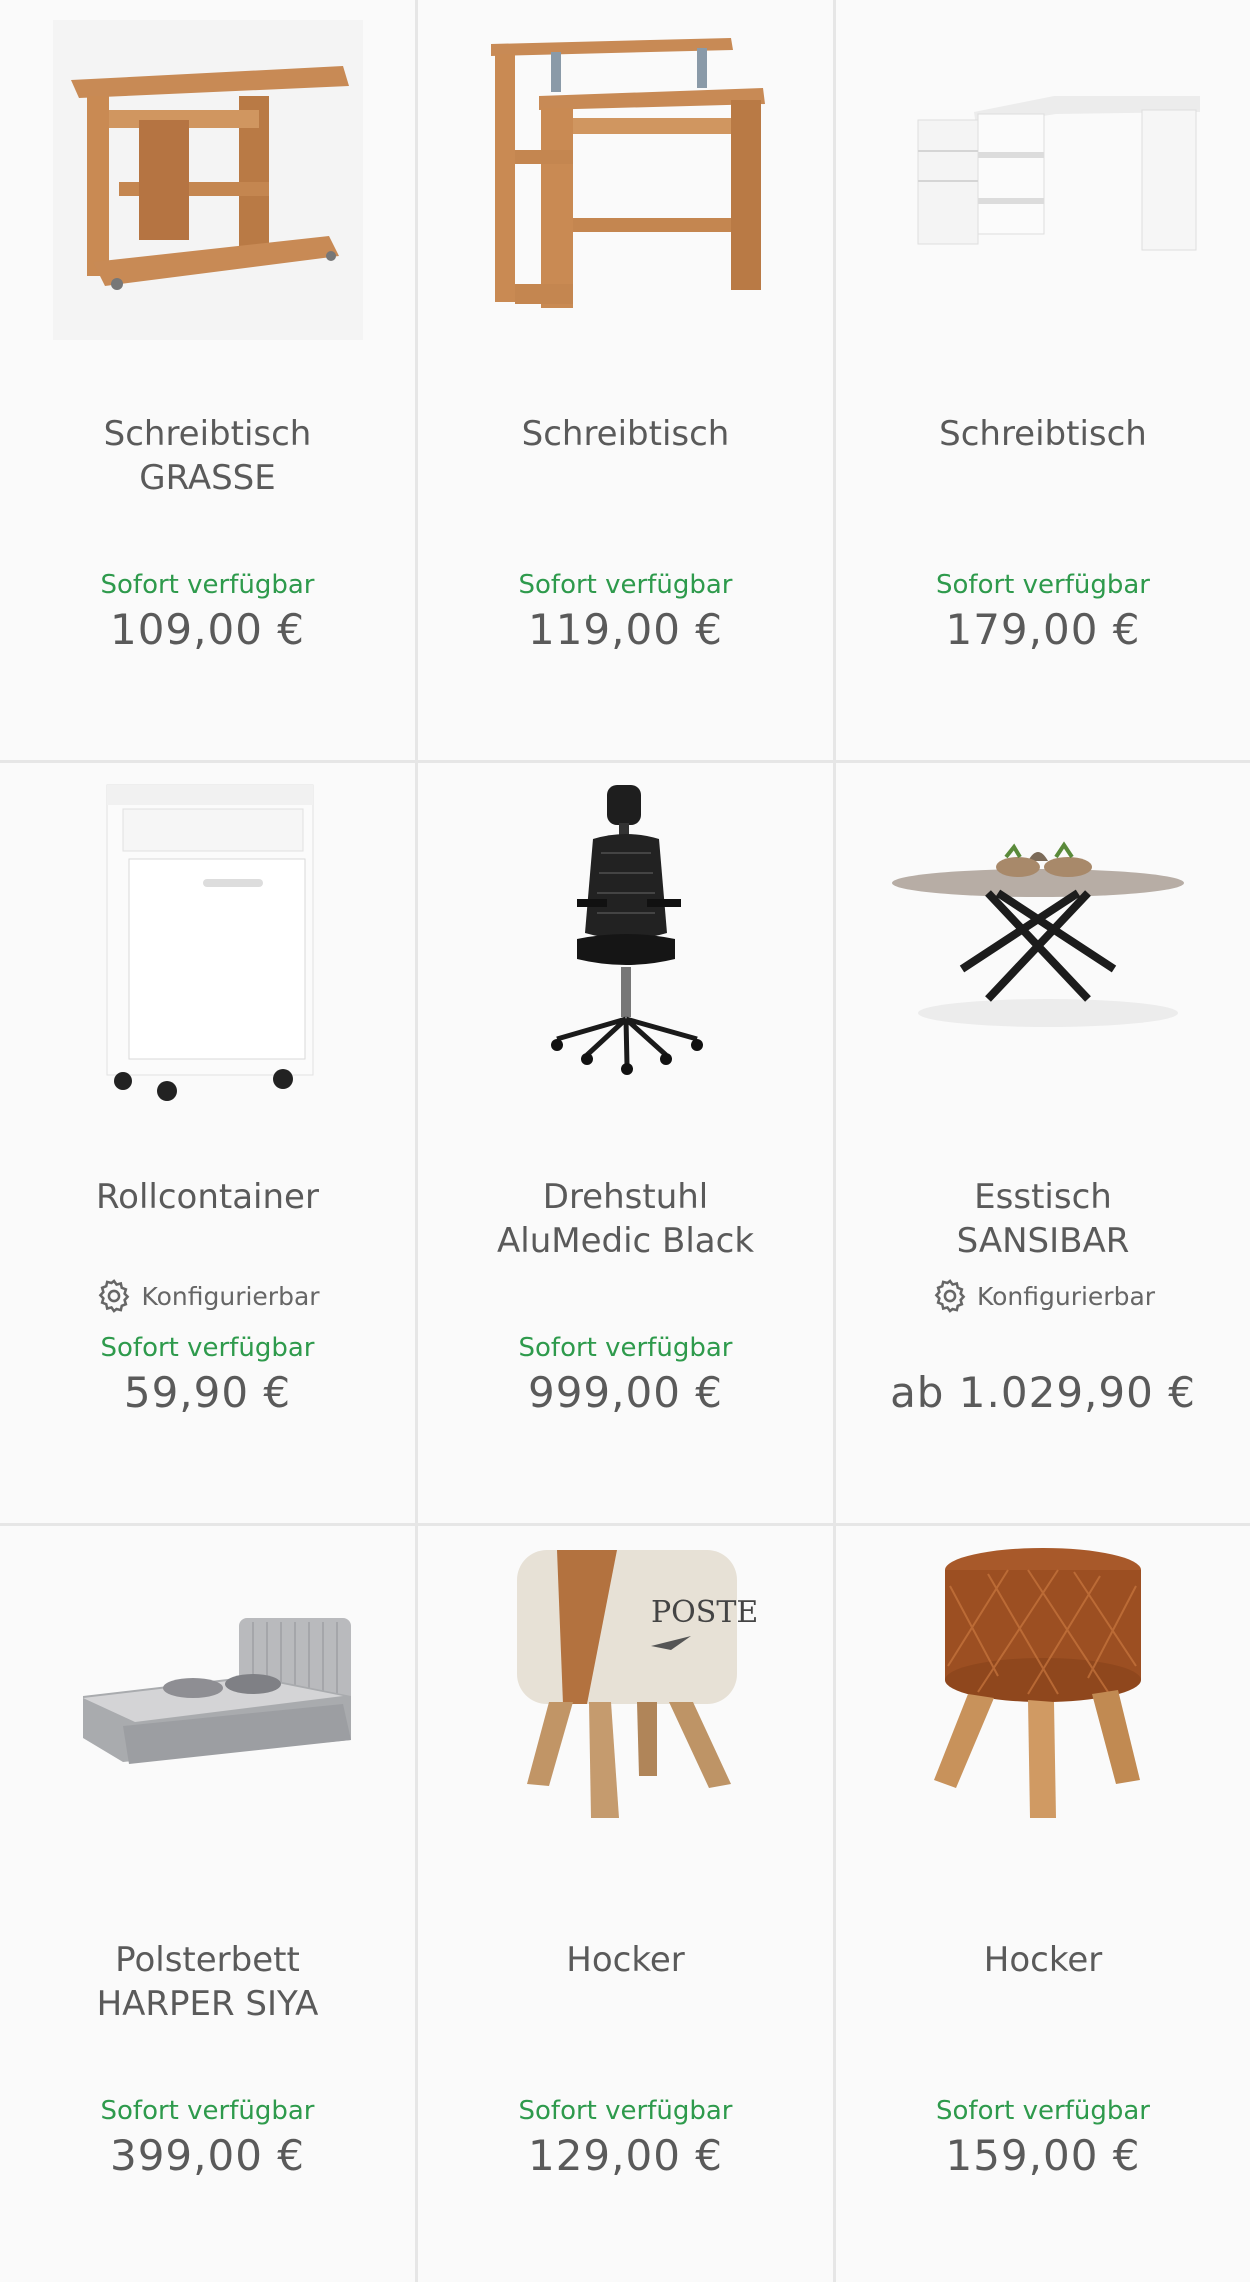  Describe the element at coordinates (207, 2155) in the screenshot. I see `product-price: 399,00 €` at that location.